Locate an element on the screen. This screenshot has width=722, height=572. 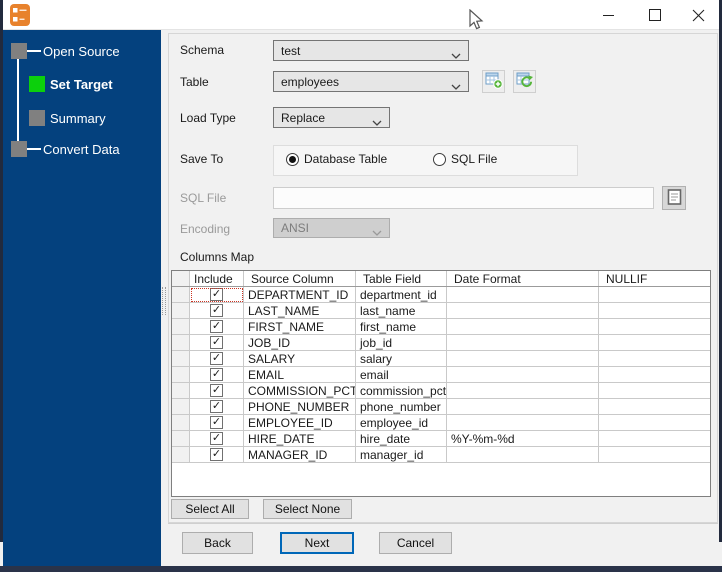
load-type-select: Replace is located at coordinates (331, 117).